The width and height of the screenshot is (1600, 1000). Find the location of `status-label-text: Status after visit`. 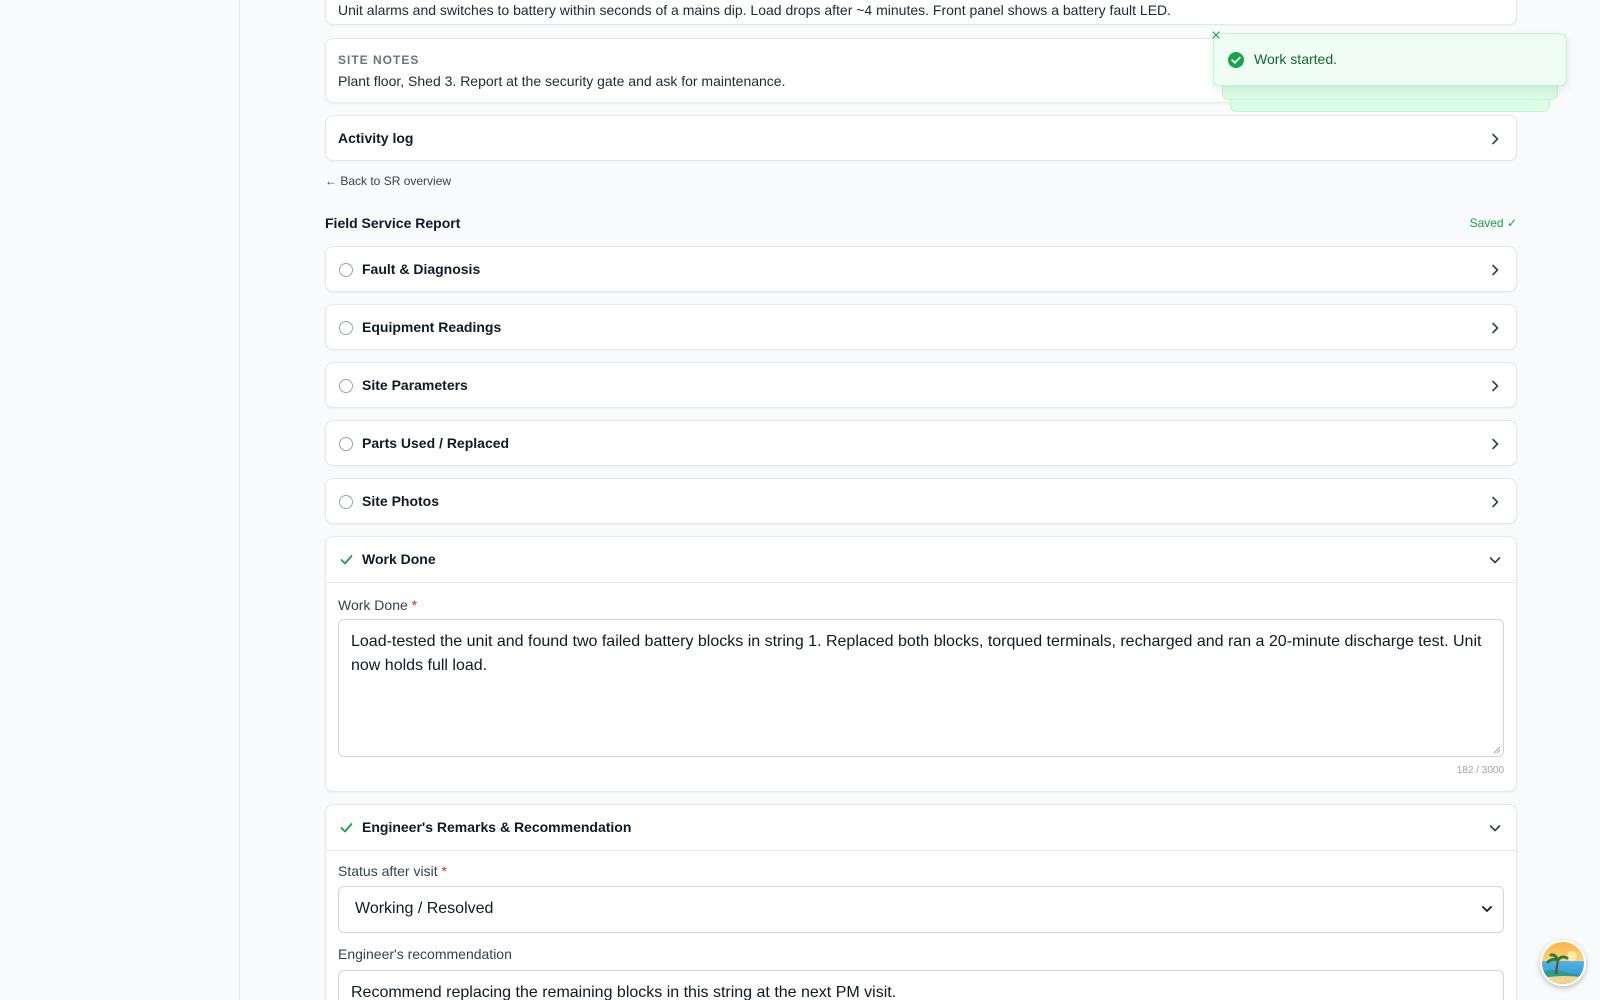

status-label-text: Status after visit is located at coordinates (388, 871).